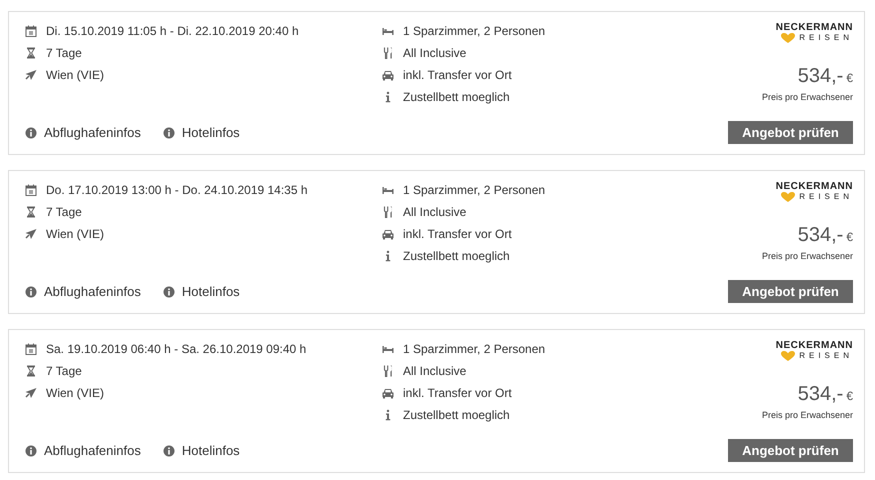 This screenshot has width=875, height=480. Describe the element at coordinates (177, 190) in the screenshot. I see `travel-dates: Do. 17.10.2019 13:00 h - Do. 24.10.2019 14:35 h` at that location.